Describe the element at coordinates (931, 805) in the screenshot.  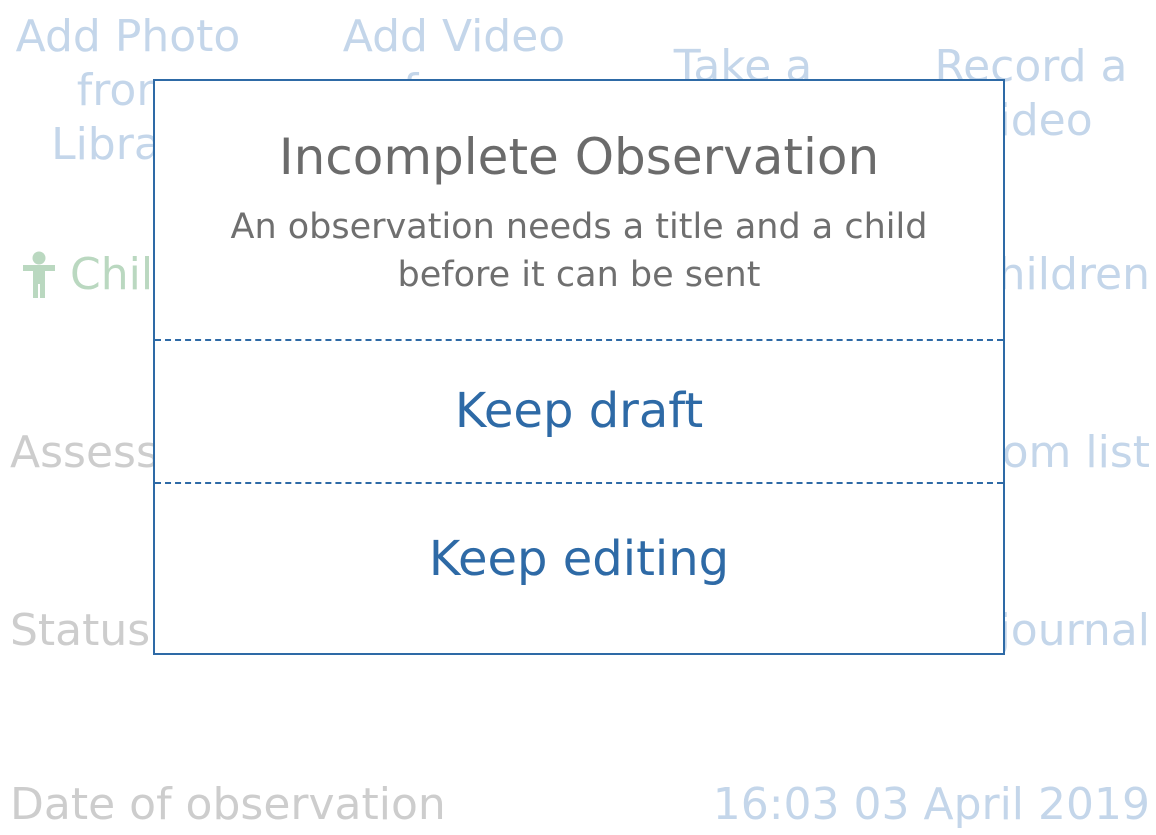
I see `date-of-observation-value: 16:03 03 April 2019` at that location.